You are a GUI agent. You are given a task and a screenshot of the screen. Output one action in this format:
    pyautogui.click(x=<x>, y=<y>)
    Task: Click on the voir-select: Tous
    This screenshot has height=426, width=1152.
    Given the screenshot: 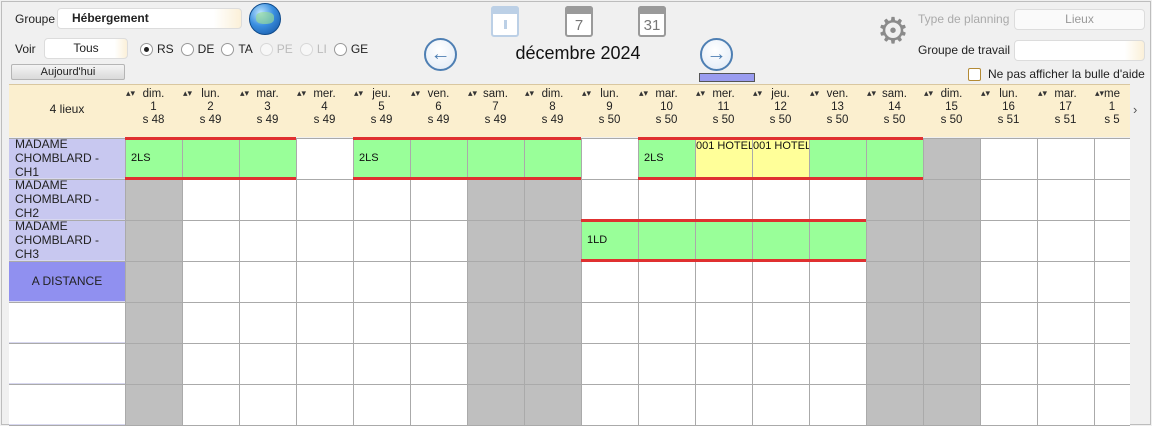 What is the action you would take?
    pyautogui.click(x=86, y=48)
    